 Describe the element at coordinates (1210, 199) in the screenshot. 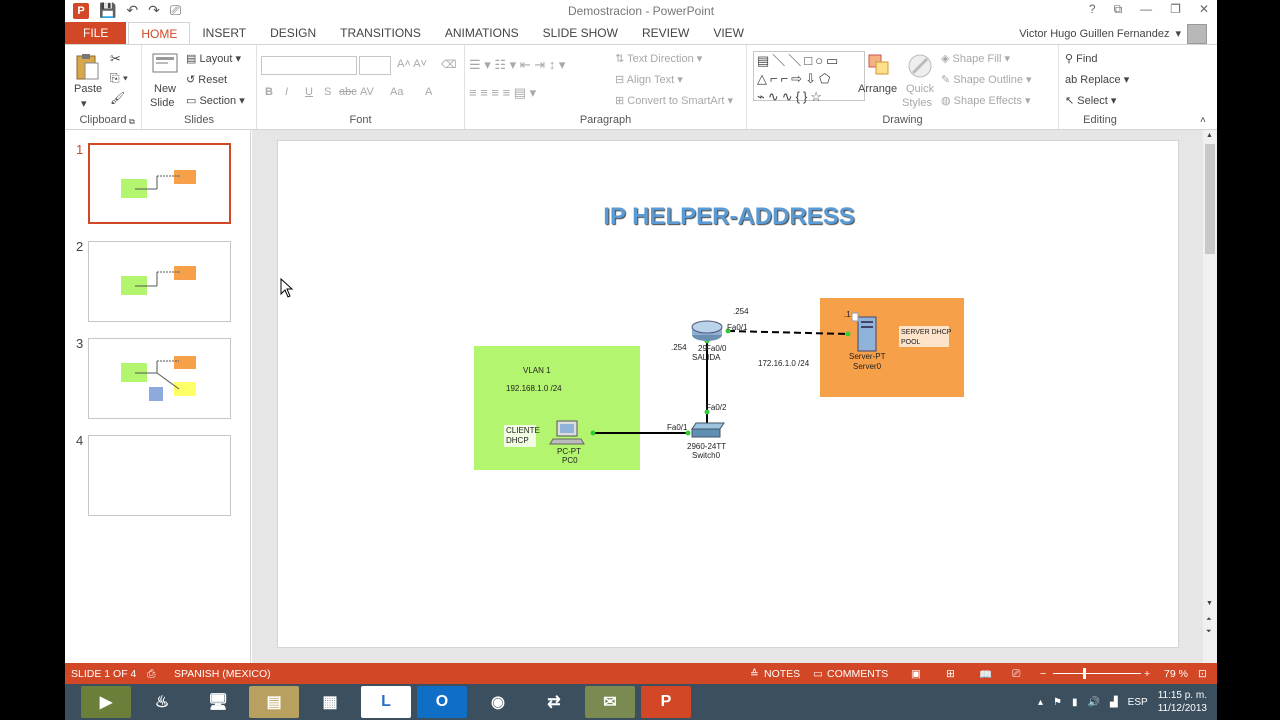

I see `scrollbar-thumb` at that location.